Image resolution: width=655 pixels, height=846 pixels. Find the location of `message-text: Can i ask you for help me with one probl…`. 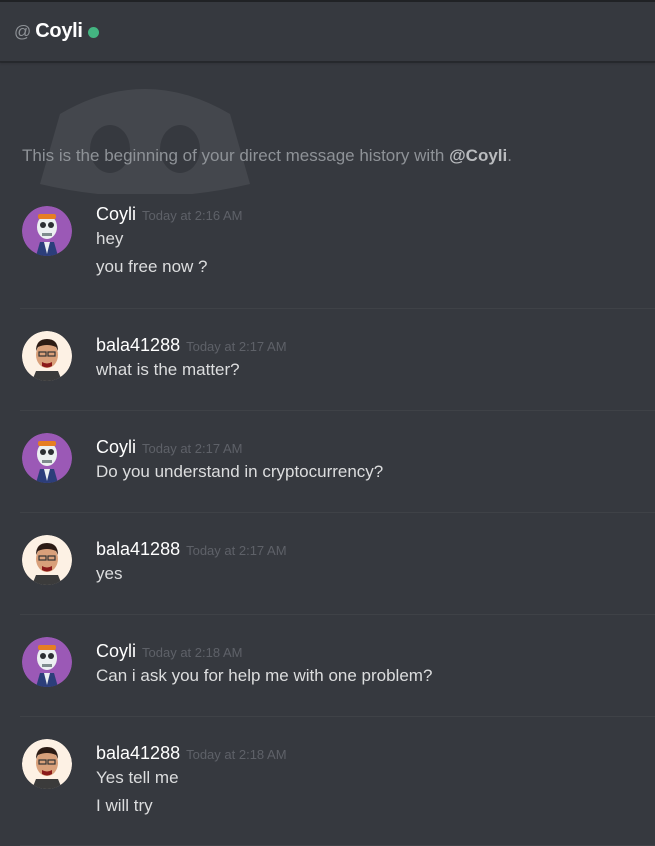

message-text: Can i ask you for help me with one probl… is located at coordinates (264, 675).